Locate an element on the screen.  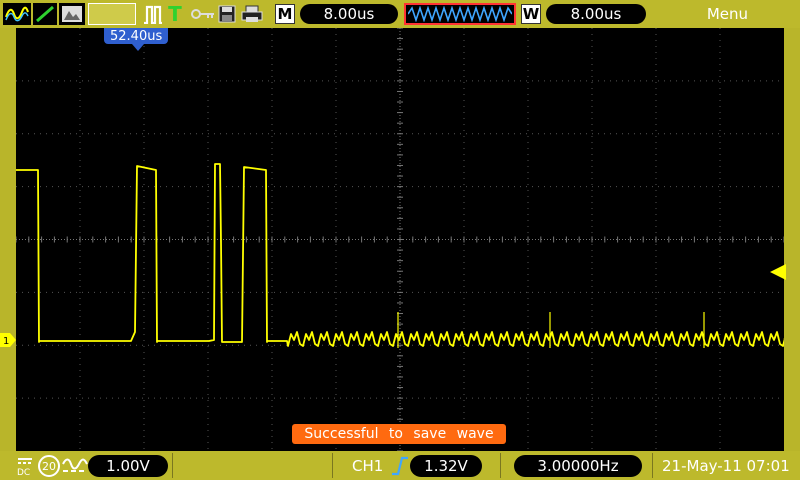
status-message: Successful to save wave is located at coordinates (399, 434).